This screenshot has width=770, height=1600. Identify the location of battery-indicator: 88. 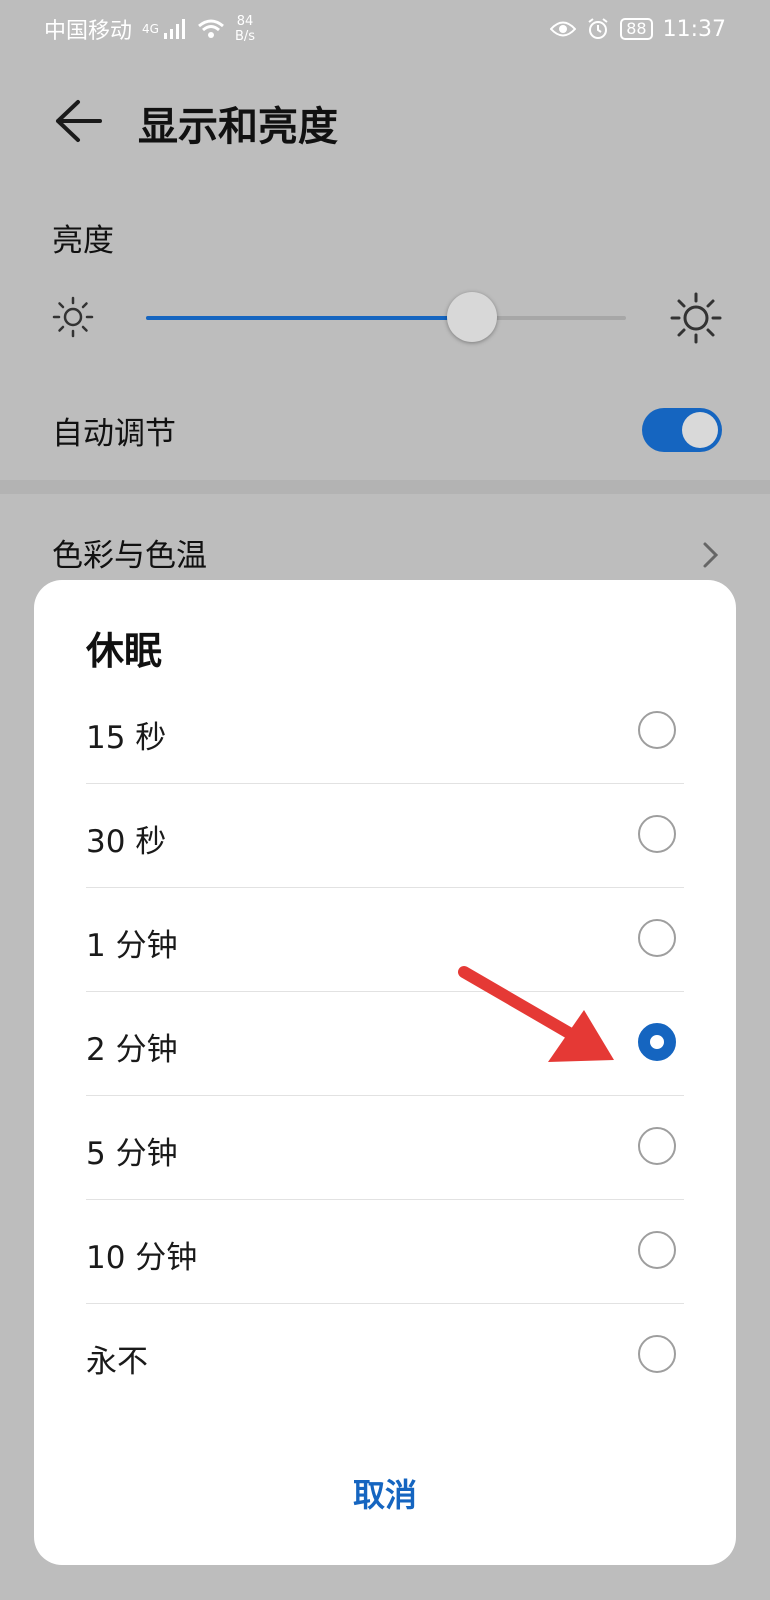
(636, 29).